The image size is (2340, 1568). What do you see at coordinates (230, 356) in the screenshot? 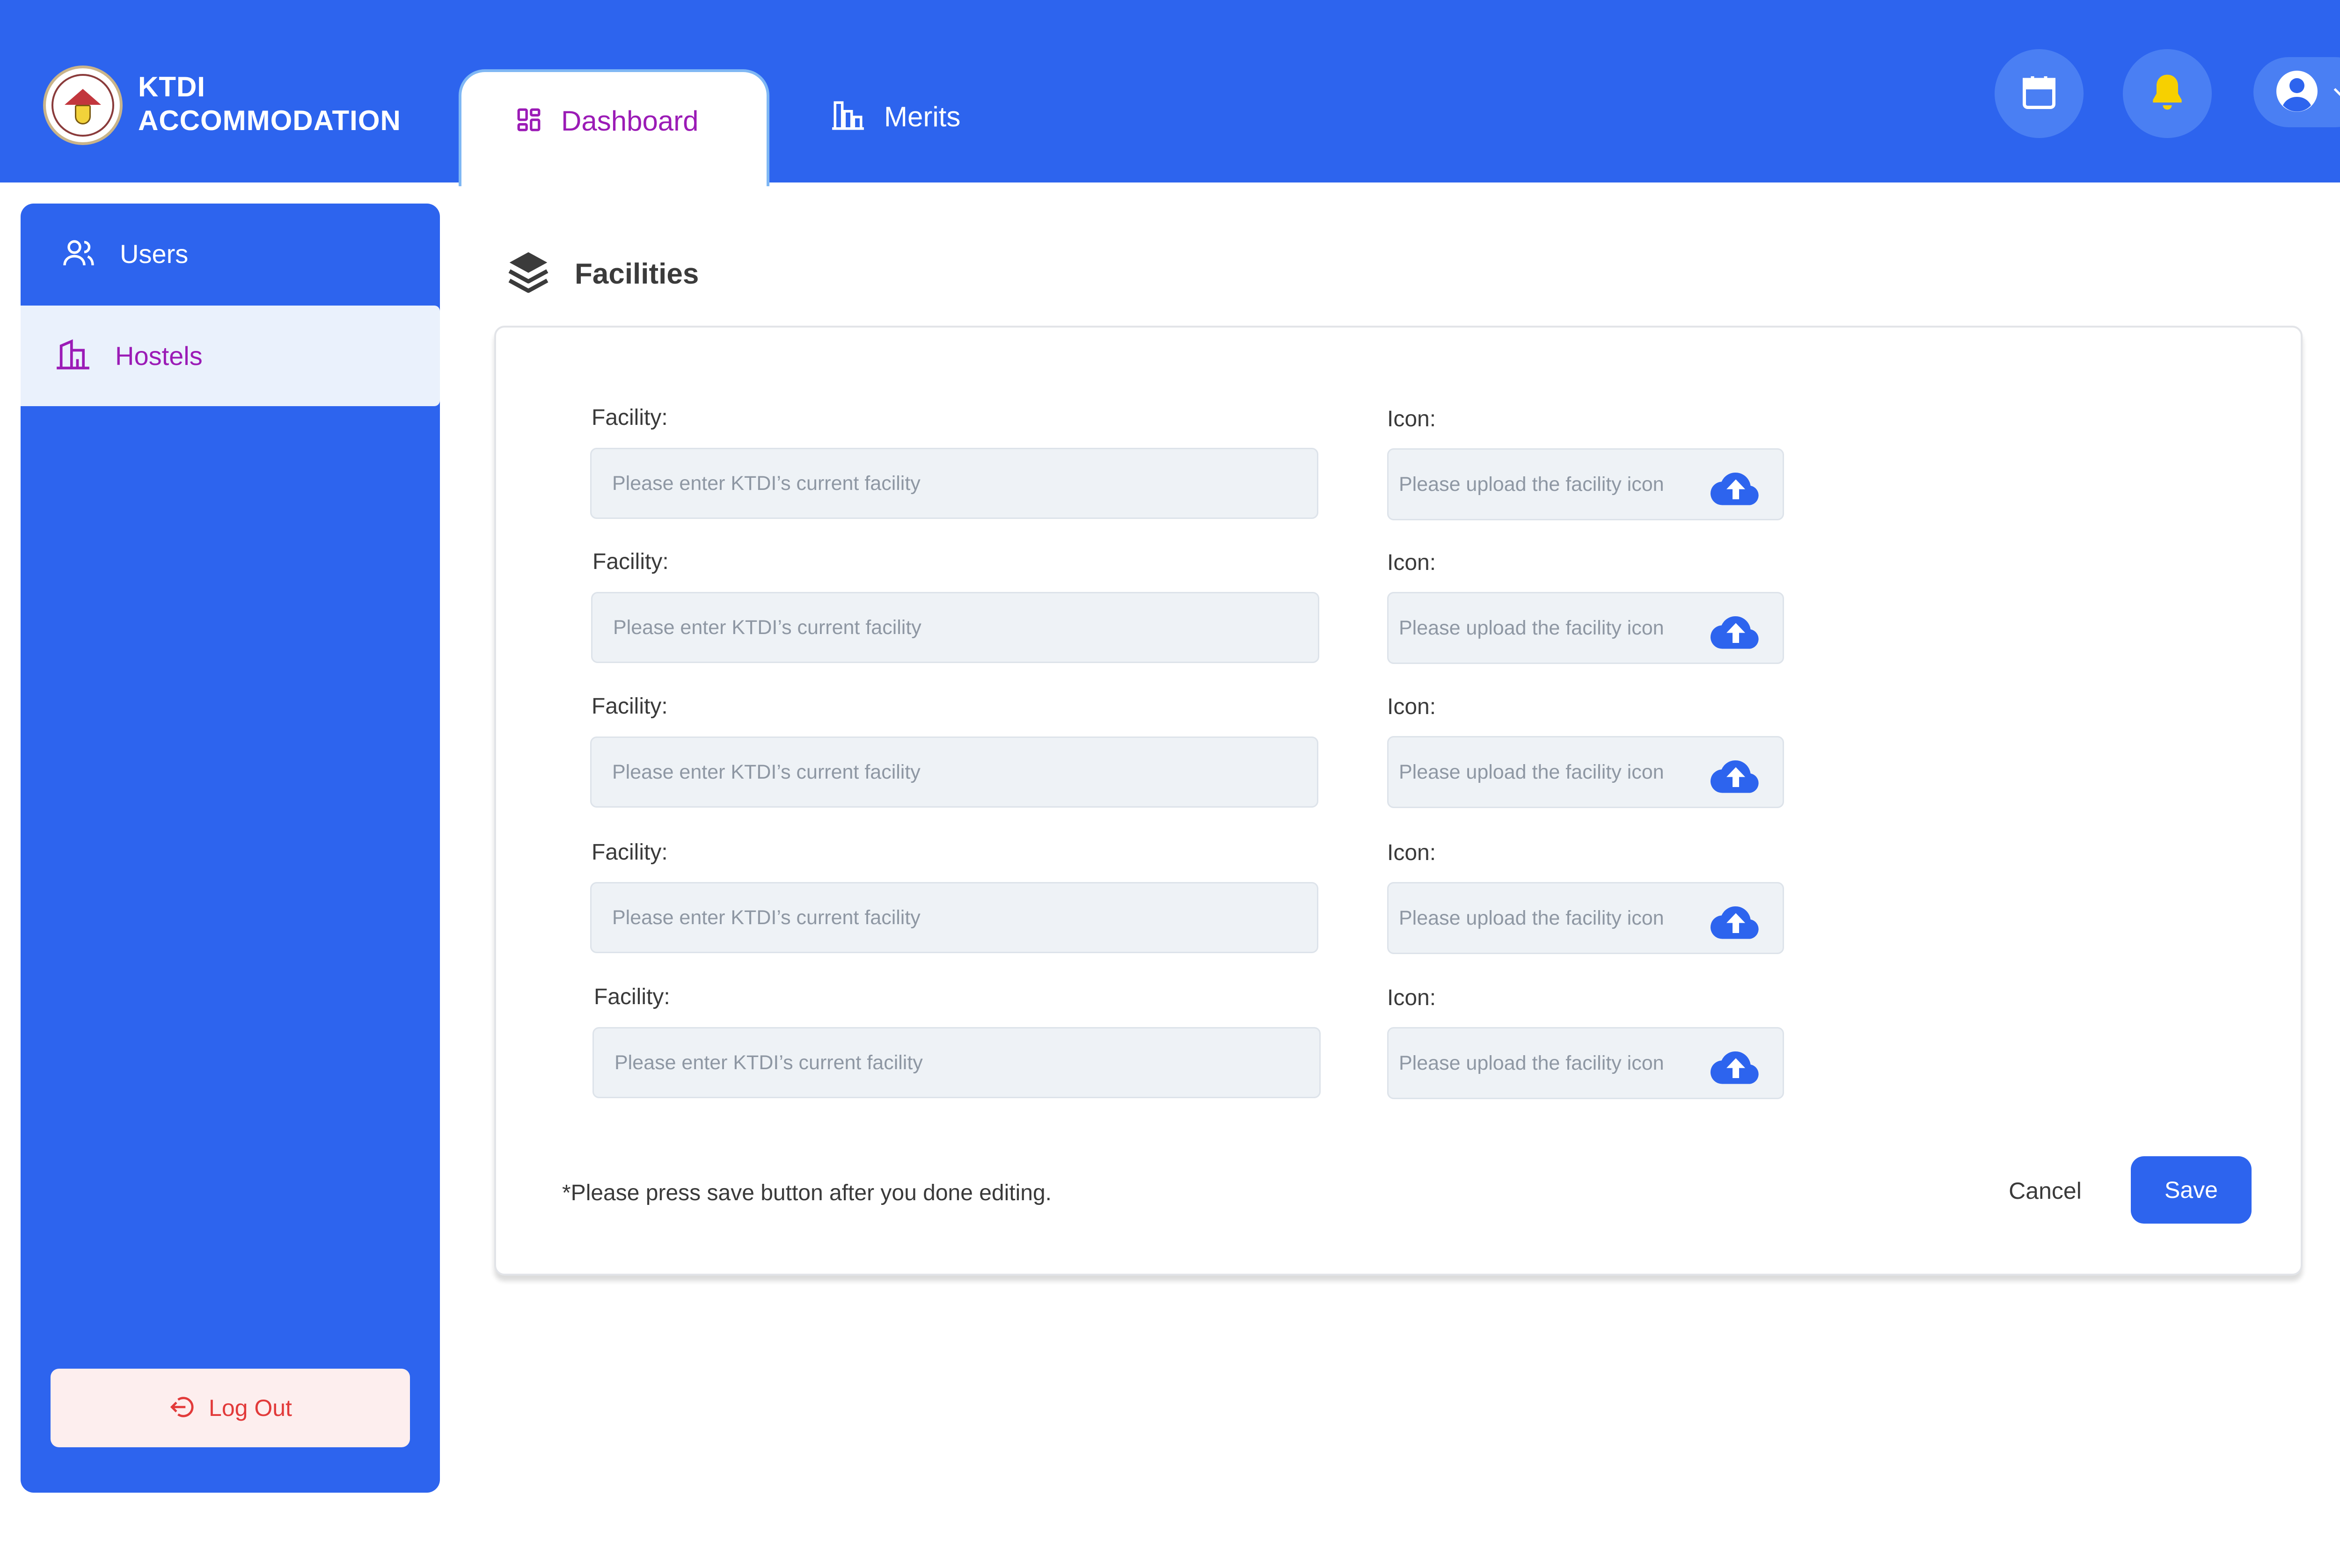
I see `sidebar-item-hostels: Hostels` at bounding box center [230, 356].